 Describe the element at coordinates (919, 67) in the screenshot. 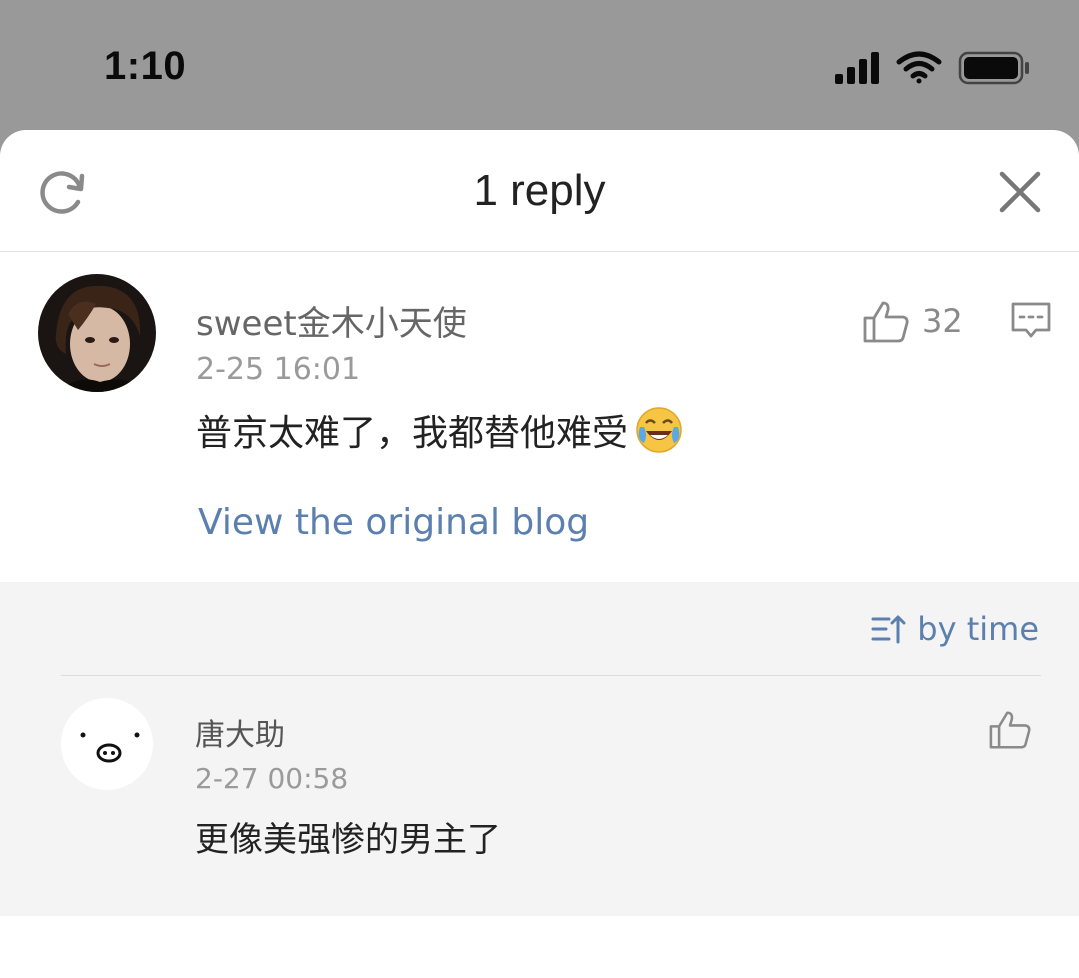

I see `wifi-icon` at that location.